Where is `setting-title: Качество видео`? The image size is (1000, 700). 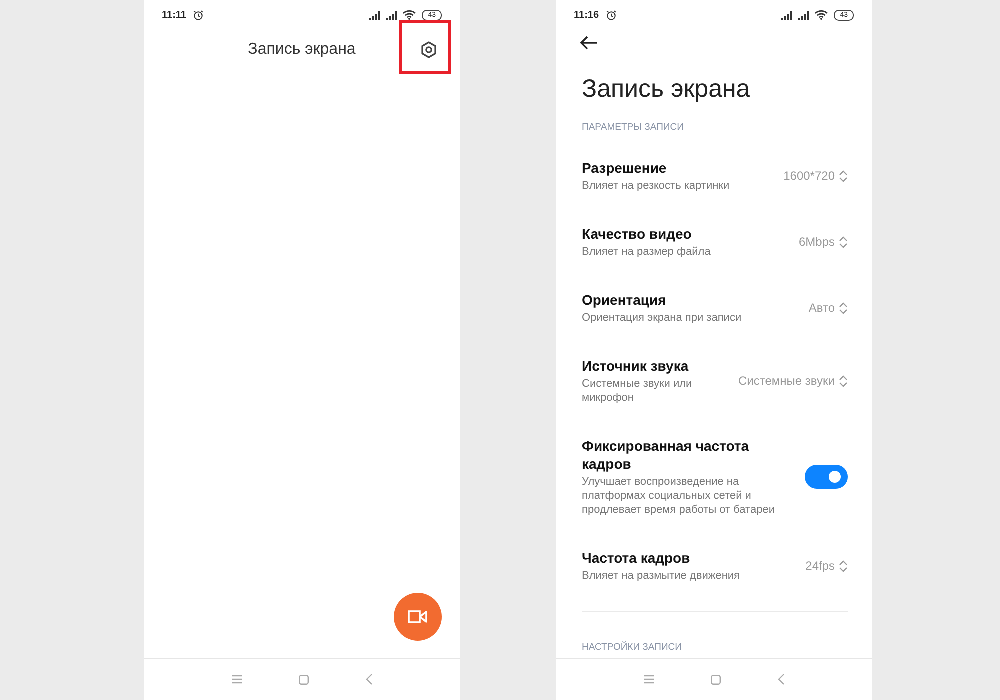
setting-title: Качество видео is located at coordinates (637, 234).